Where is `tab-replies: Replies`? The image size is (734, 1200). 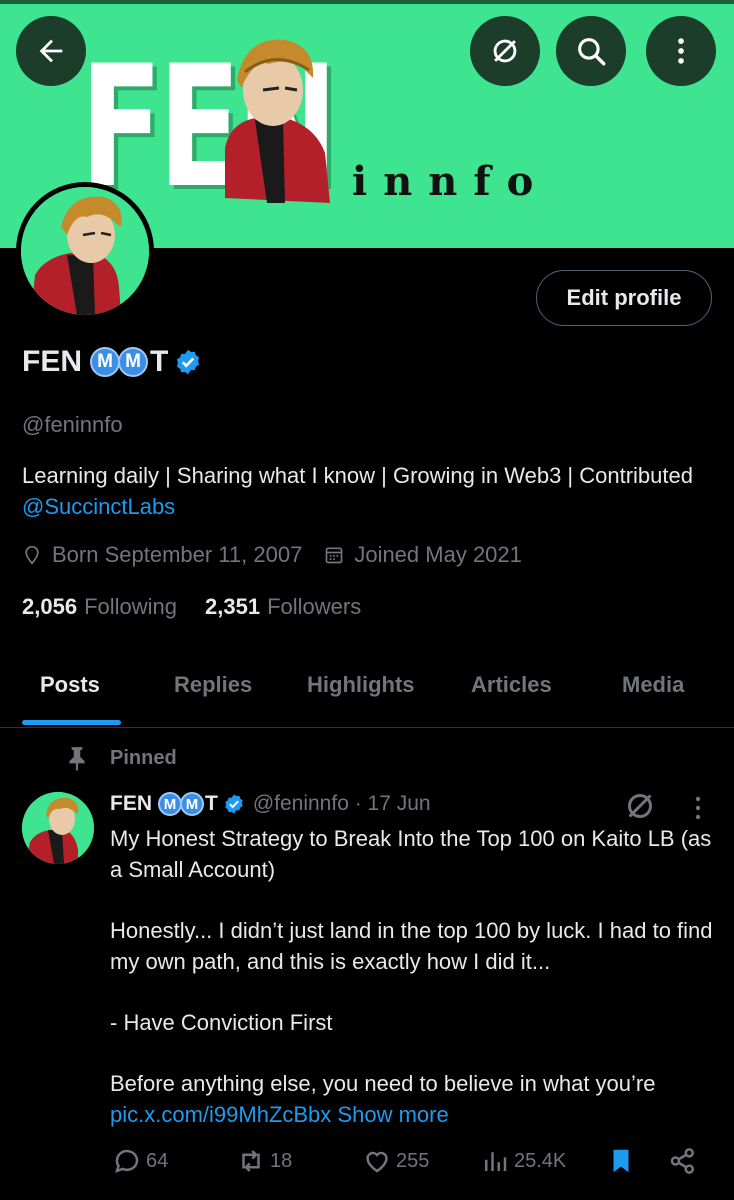
tab-replies: Replies is located at coordinates (213, 685).